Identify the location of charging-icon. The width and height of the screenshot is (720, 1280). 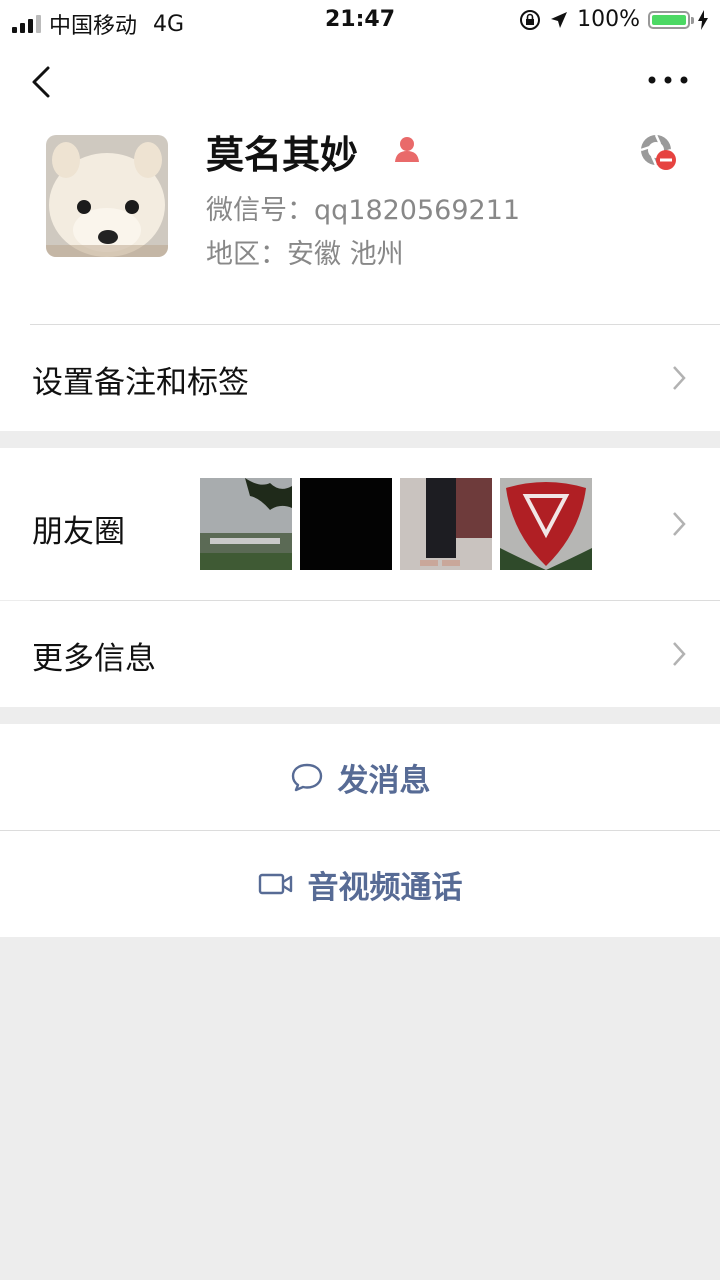
(703, 19).